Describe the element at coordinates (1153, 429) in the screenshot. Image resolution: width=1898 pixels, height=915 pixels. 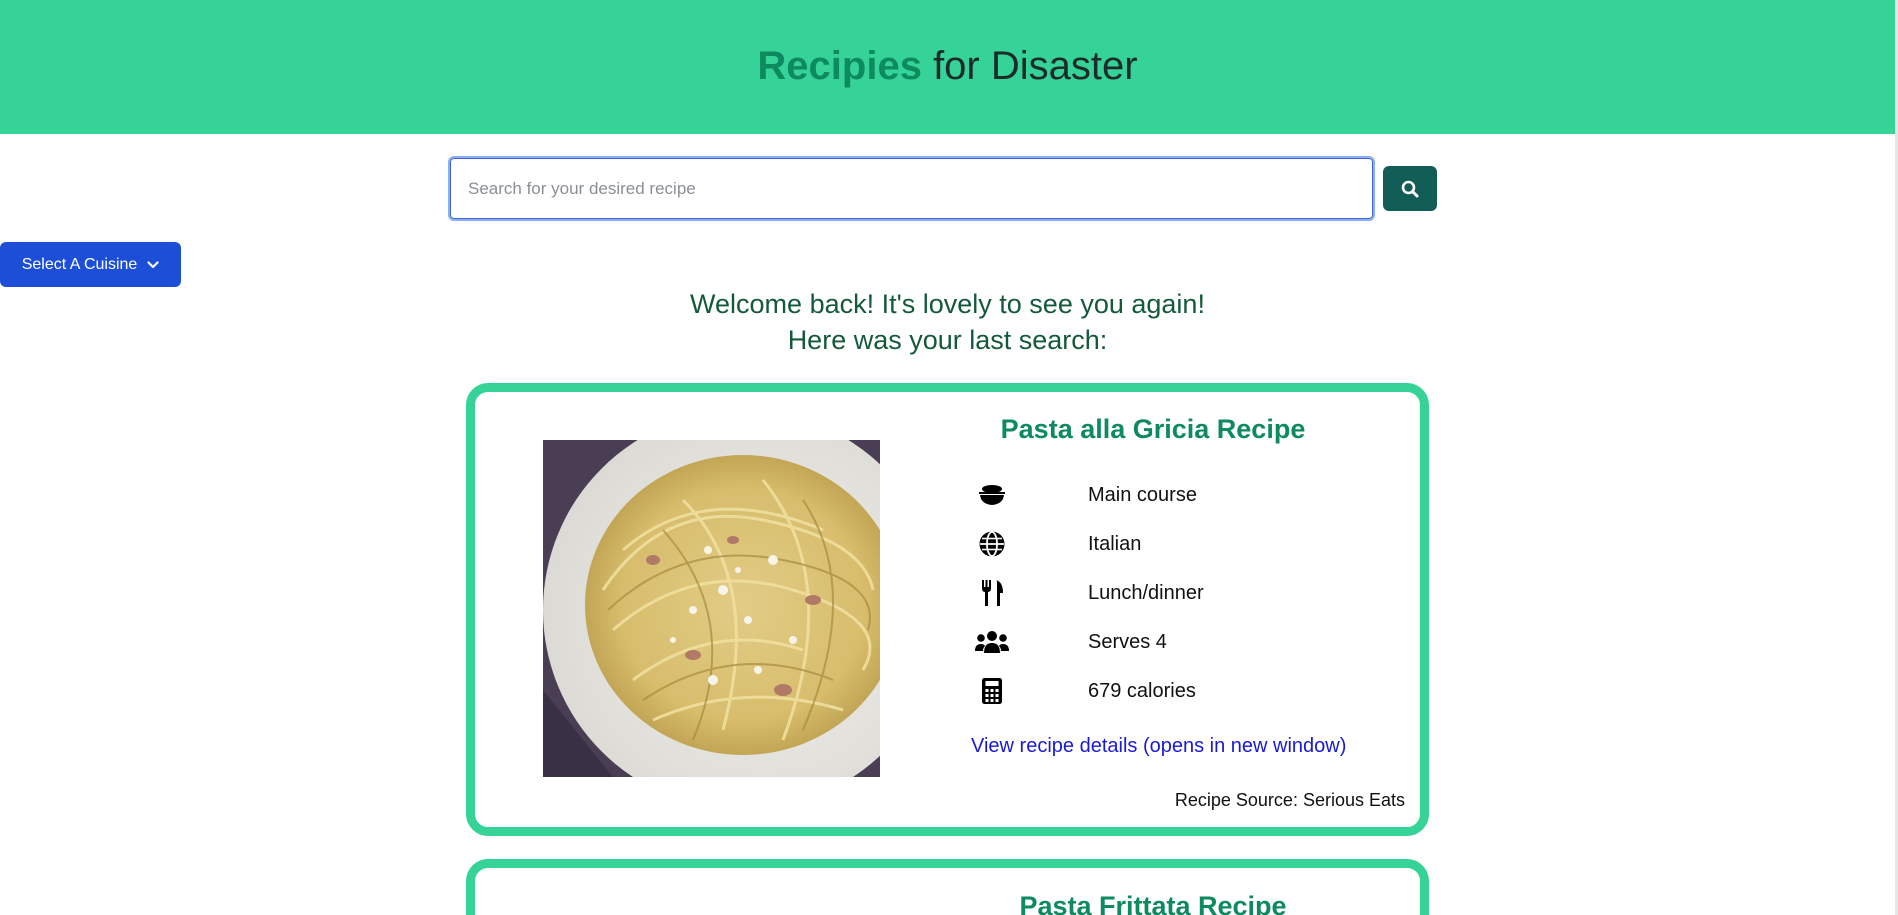
I see `recipe-title: Pasta alla Gricia Recipe` at that location.